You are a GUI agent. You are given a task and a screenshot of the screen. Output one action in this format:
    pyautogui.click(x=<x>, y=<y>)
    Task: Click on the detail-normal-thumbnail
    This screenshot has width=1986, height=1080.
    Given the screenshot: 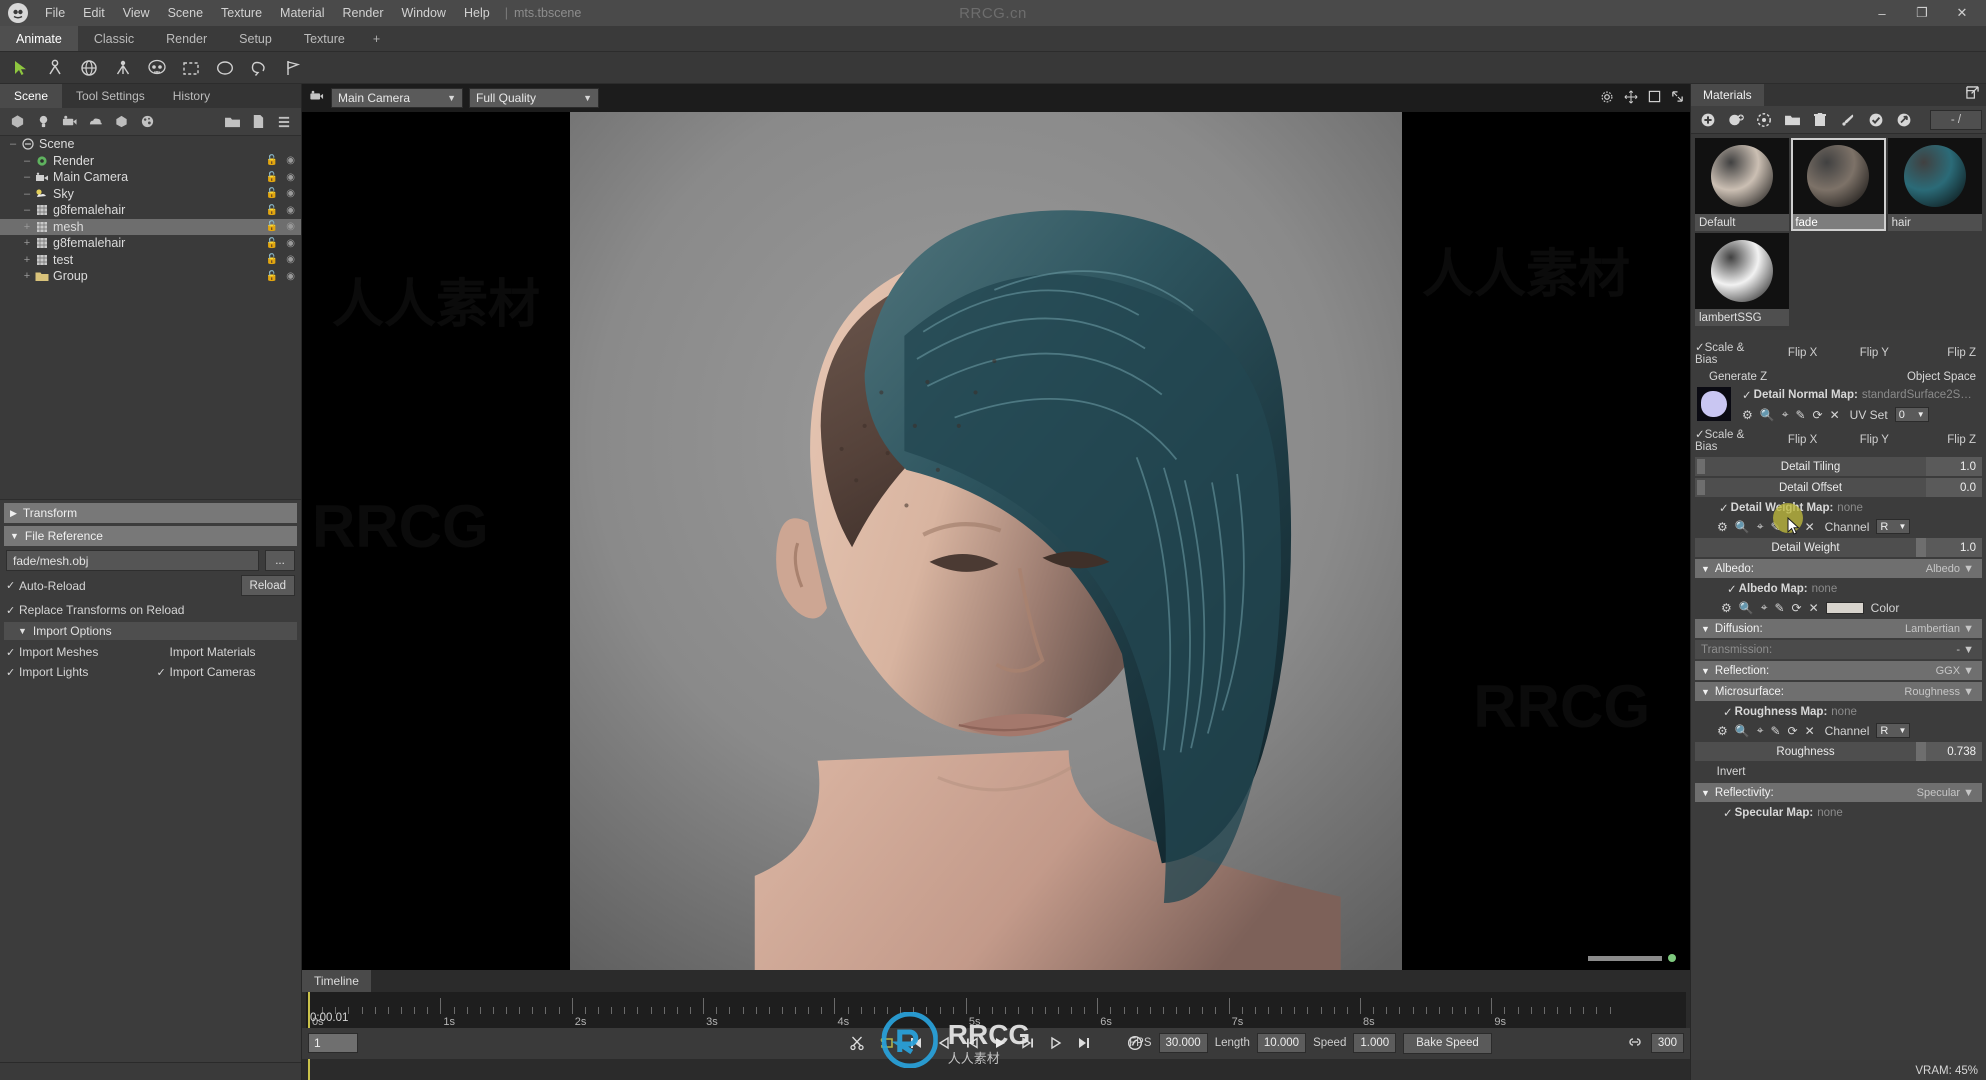 What is the action you would take?
    pyautogui.click(x=1714, y=404)
    